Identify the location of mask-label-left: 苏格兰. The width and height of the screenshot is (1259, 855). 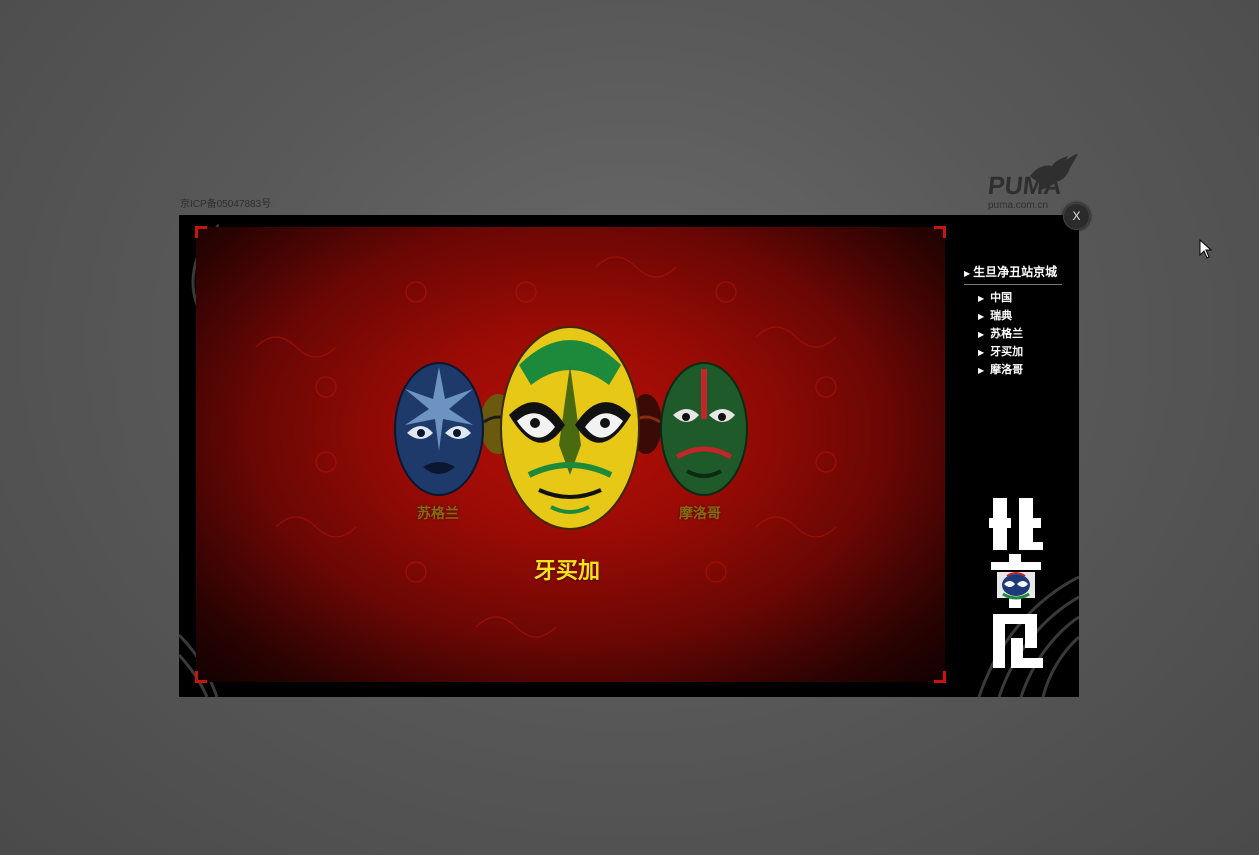
(438, 514).